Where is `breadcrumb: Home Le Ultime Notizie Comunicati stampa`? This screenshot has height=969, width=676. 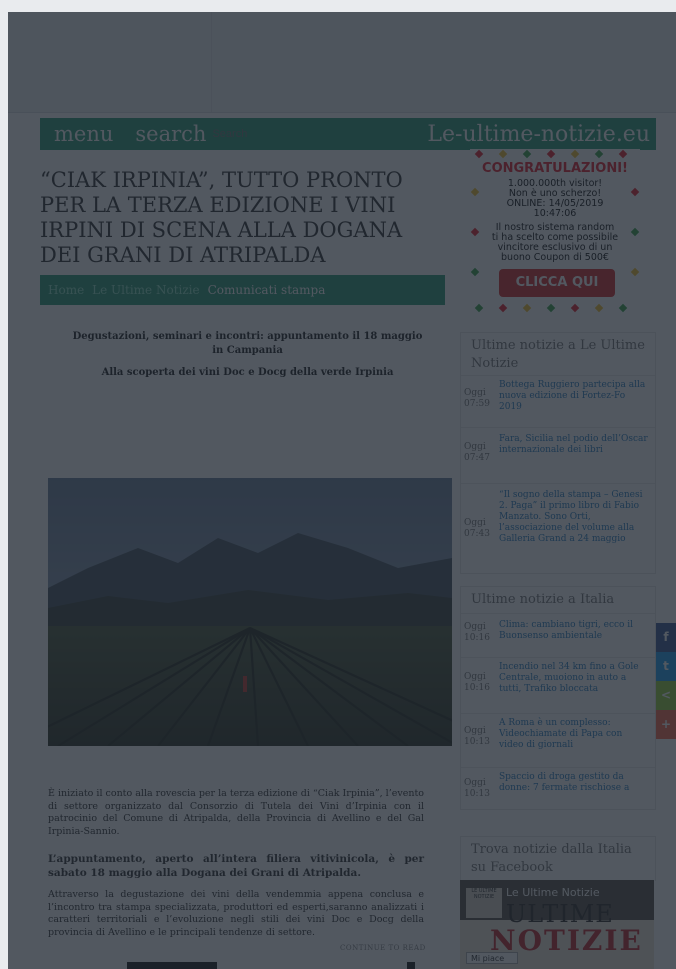
breadcrumb: Home Le Ultime Notizie Comunicati stampa is located at coordinates (242, 290).